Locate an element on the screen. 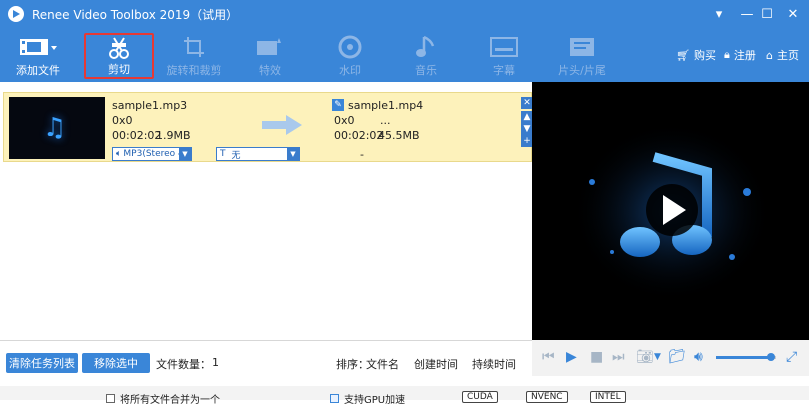 The width and height of the screenshot is (809, 406). intel-badge: INTEL is located at coordinates (608, 397).